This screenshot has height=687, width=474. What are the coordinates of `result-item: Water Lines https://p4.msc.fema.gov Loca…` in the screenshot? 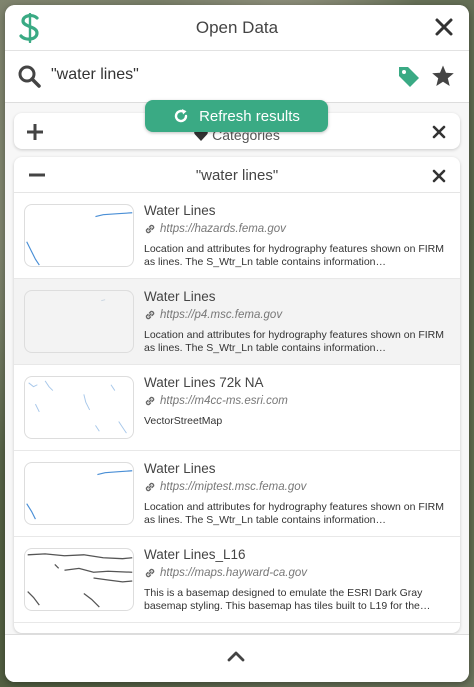 It's located at (237, 322).